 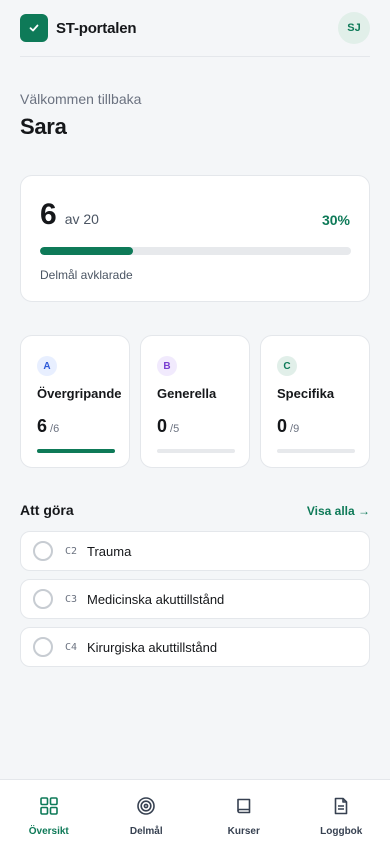 What do you see at coordinates (167, 366) in the screenshot?
I see `category-badge: B` at bounding box center [167, 366].